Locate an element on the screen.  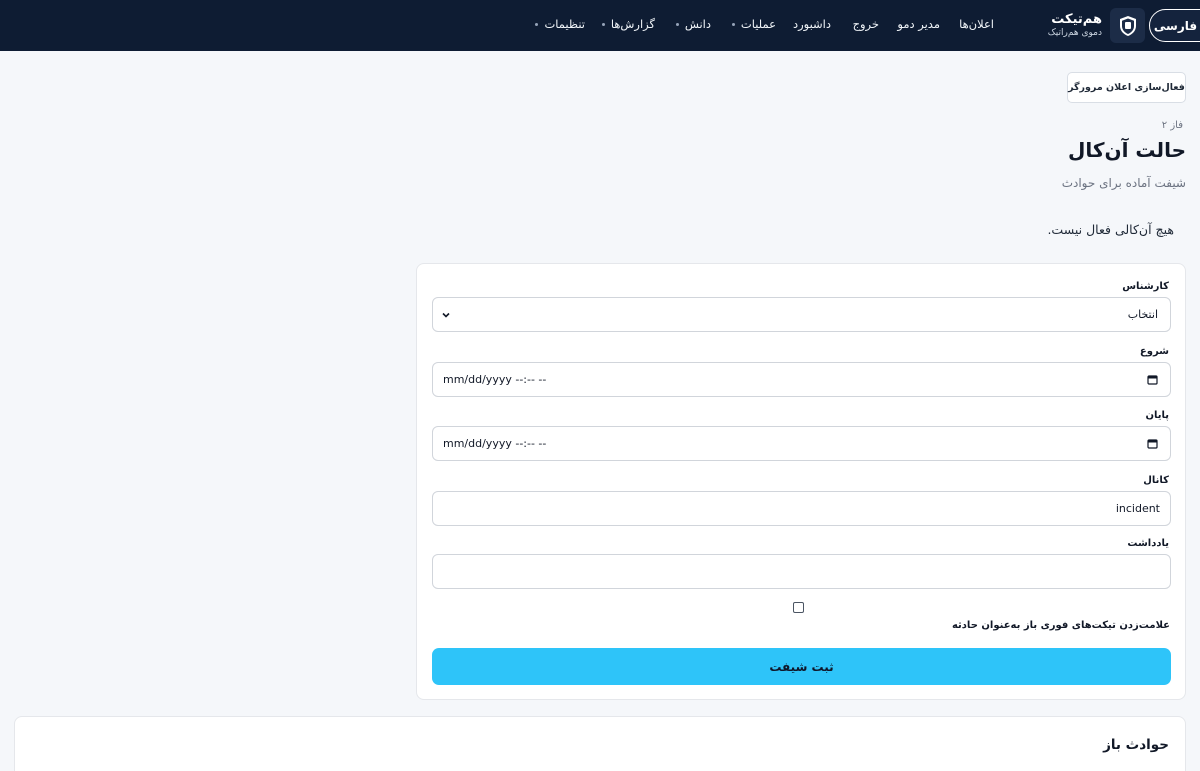
language-button: فارسی is located at coordinates (1174, 25).